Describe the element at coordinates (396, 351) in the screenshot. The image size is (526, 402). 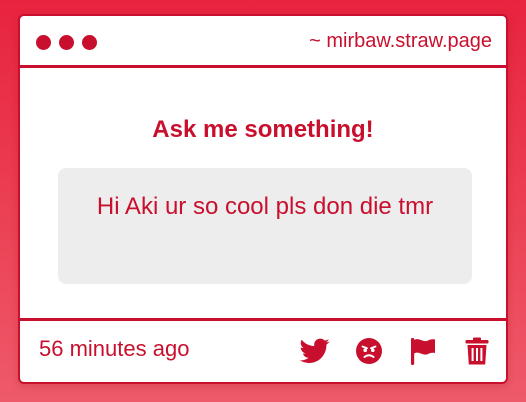
I see `action-bar` at that location.